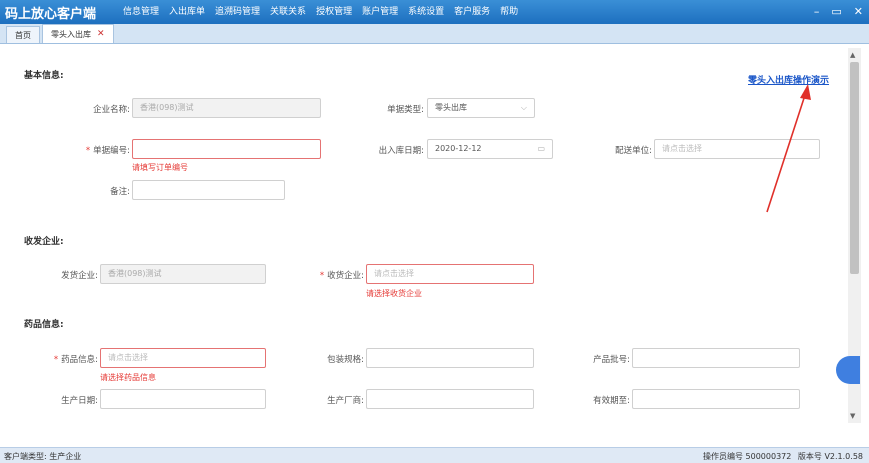 This screenshot has width=869, height=463. What do you see at coordinates (345, 276) in the screenshot?
I see `receiver-label-text: 收货企业:` at bounding box center [345, 276].